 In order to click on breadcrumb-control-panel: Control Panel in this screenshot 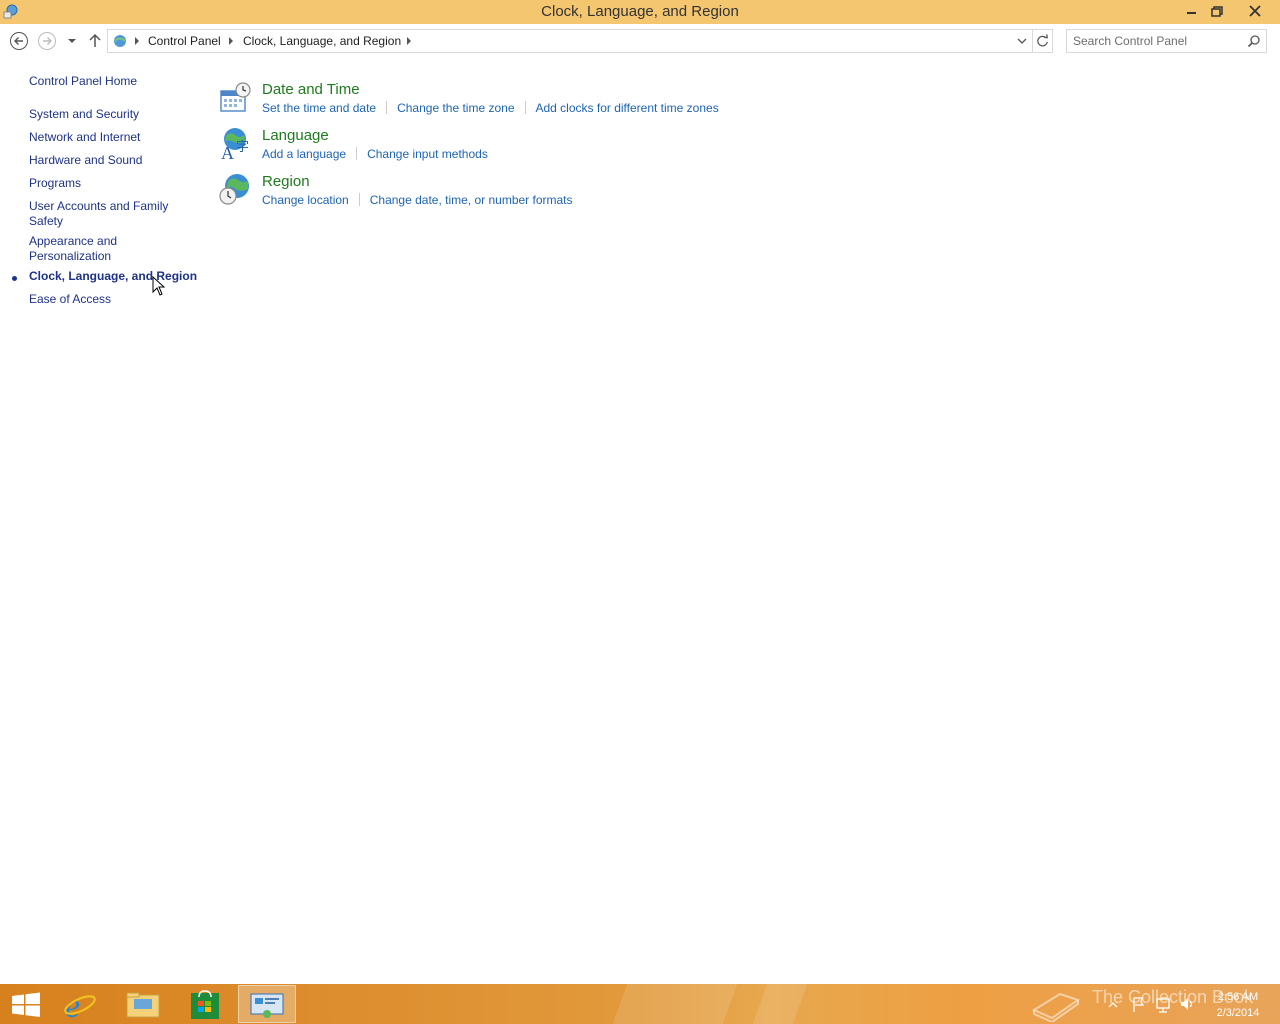, I will do `click(184, 41)`.